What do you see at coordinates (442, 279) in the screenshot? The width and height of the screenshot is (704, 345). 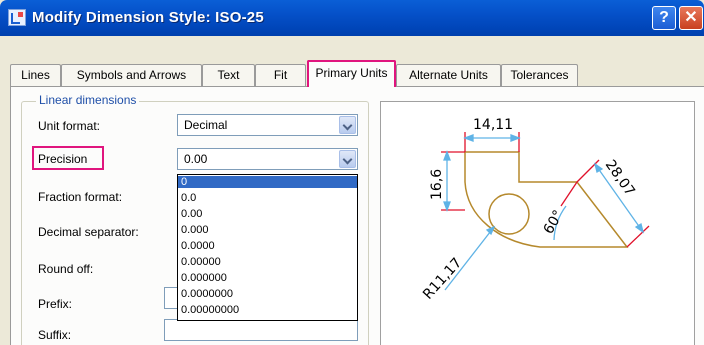 I see `preview-dim-radius: R11,17` at bounding box center [442, 279].